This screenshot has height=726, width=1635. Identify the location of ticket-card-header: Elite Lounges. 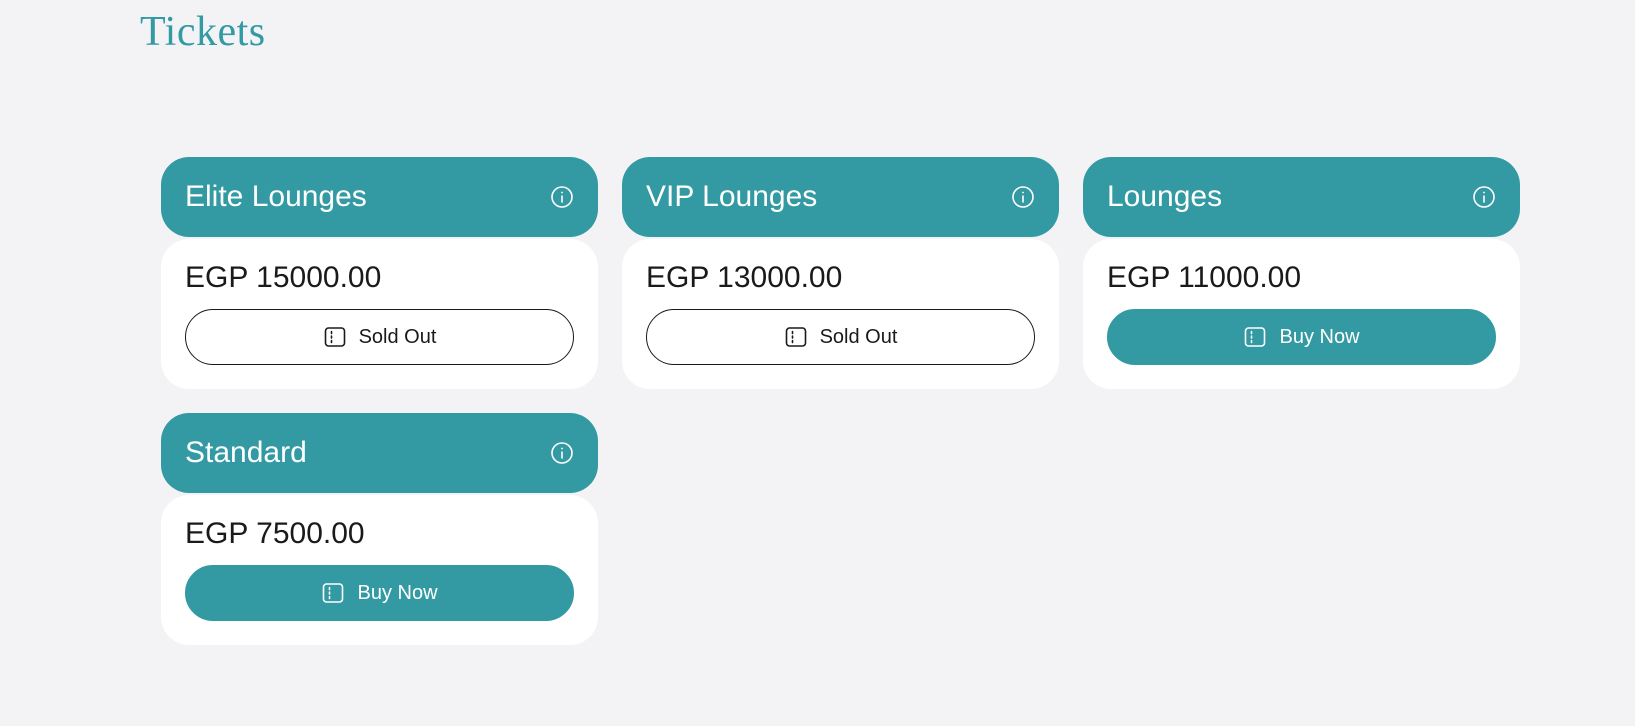
(379, 197).